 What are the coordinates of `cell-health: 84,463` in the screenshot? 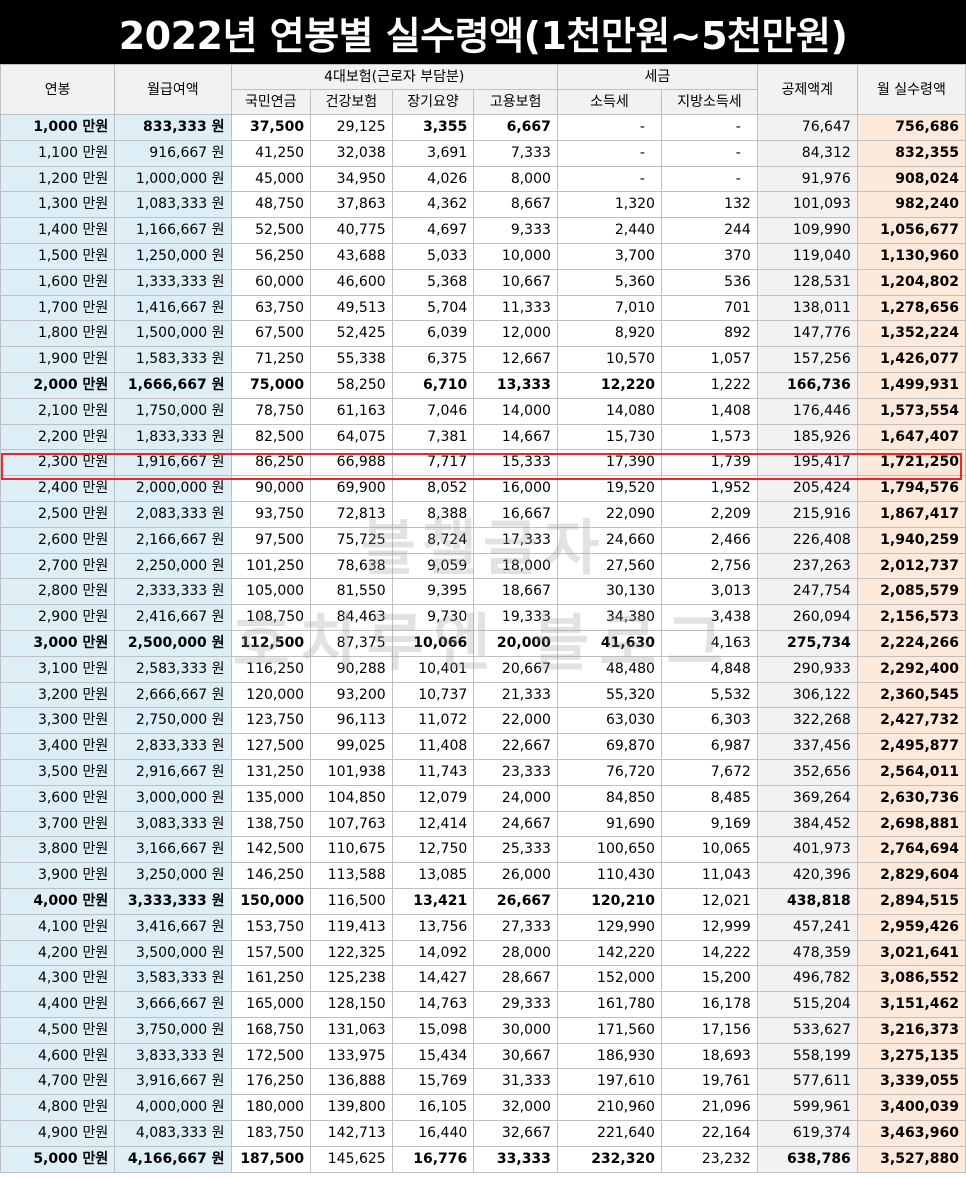 It's located at (351, 617).